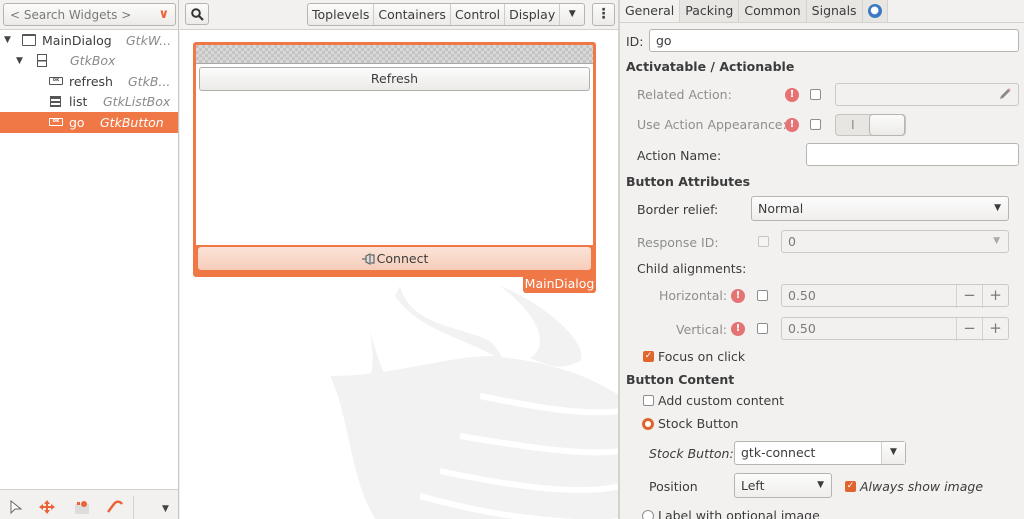 Image resolution: width=1024 pixels, height=519 pixels. What do you see at coordinates (679, 155) in the screenshot?
I see `action-name-label: Action Name:` at bounding box center [679, 155].